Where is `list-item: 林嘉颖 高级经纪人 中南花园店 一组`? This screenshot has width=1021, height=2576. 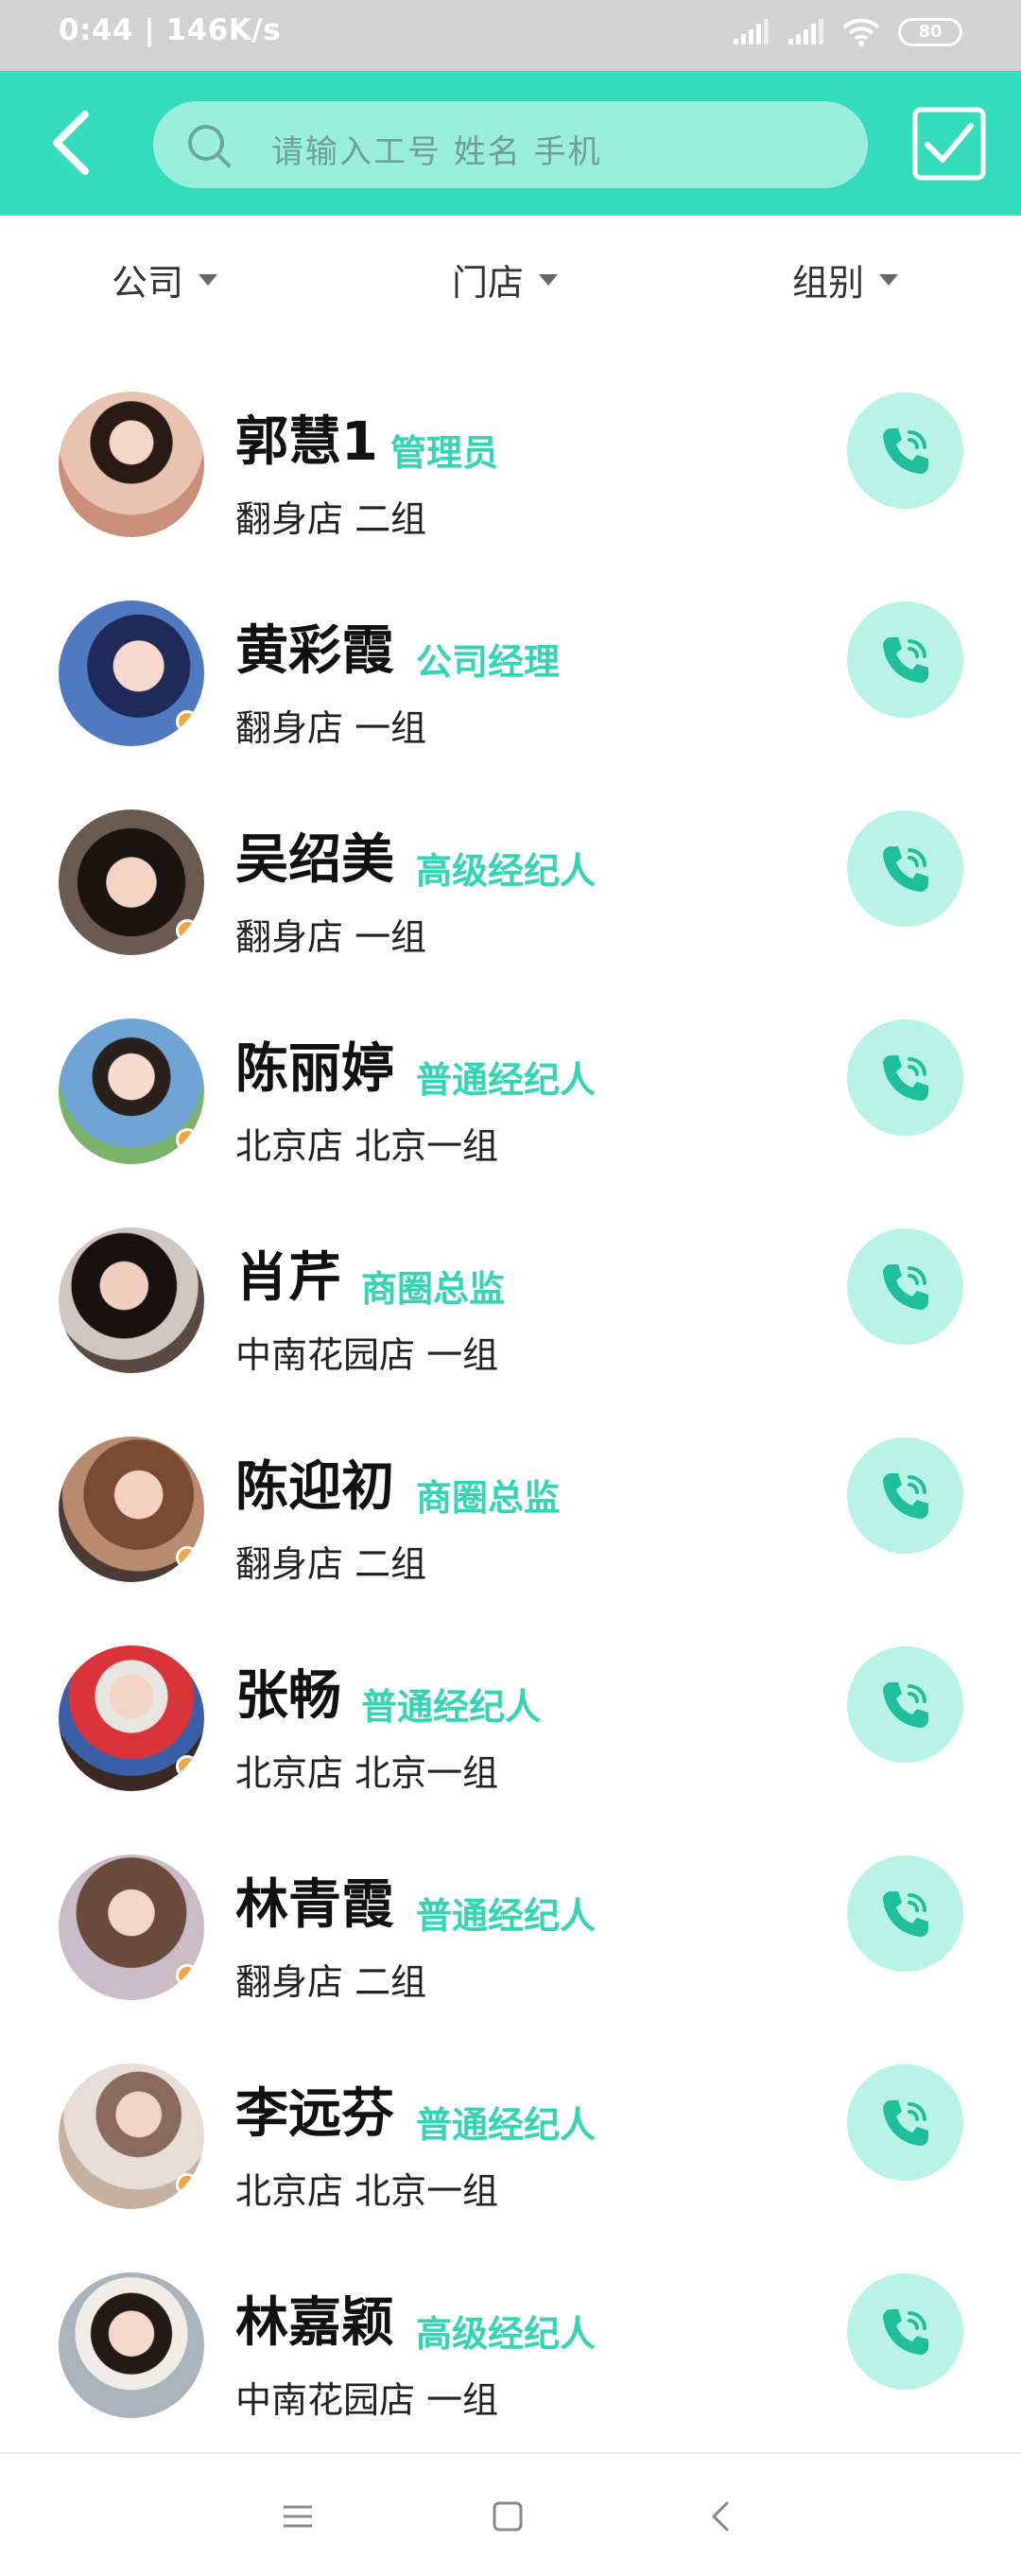
list-item: 林嘉颖 高级经纪人 中南花园店 一组 is located at coordinates (510, 2363).